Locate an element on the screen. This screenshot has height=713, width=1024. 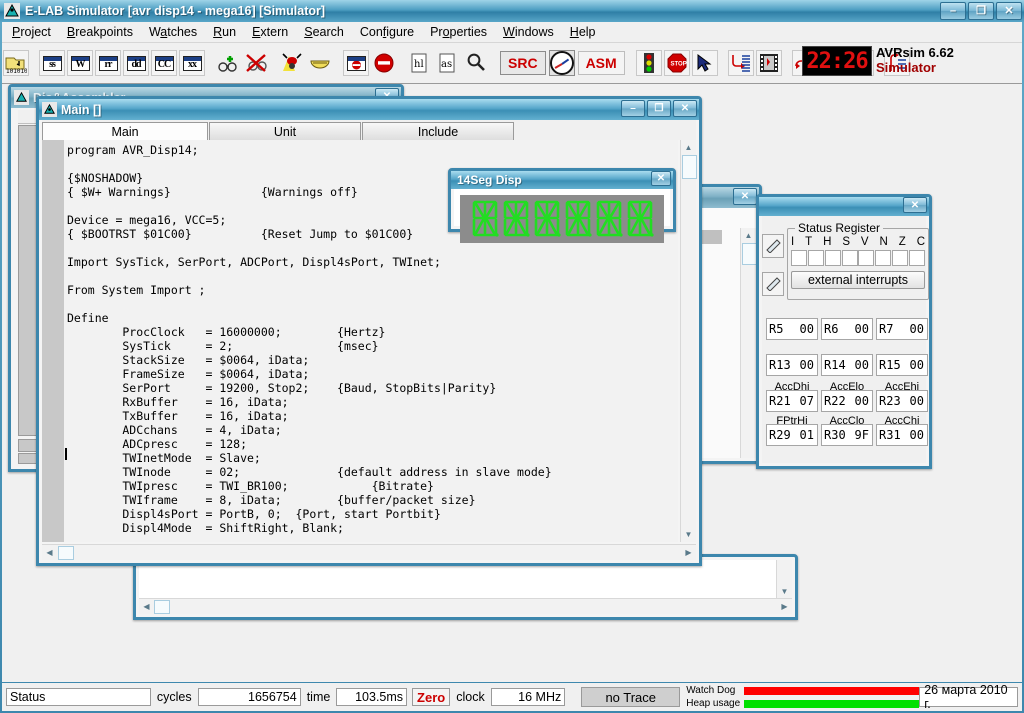
watch-w-button: W is located at coordinates (80, 63).